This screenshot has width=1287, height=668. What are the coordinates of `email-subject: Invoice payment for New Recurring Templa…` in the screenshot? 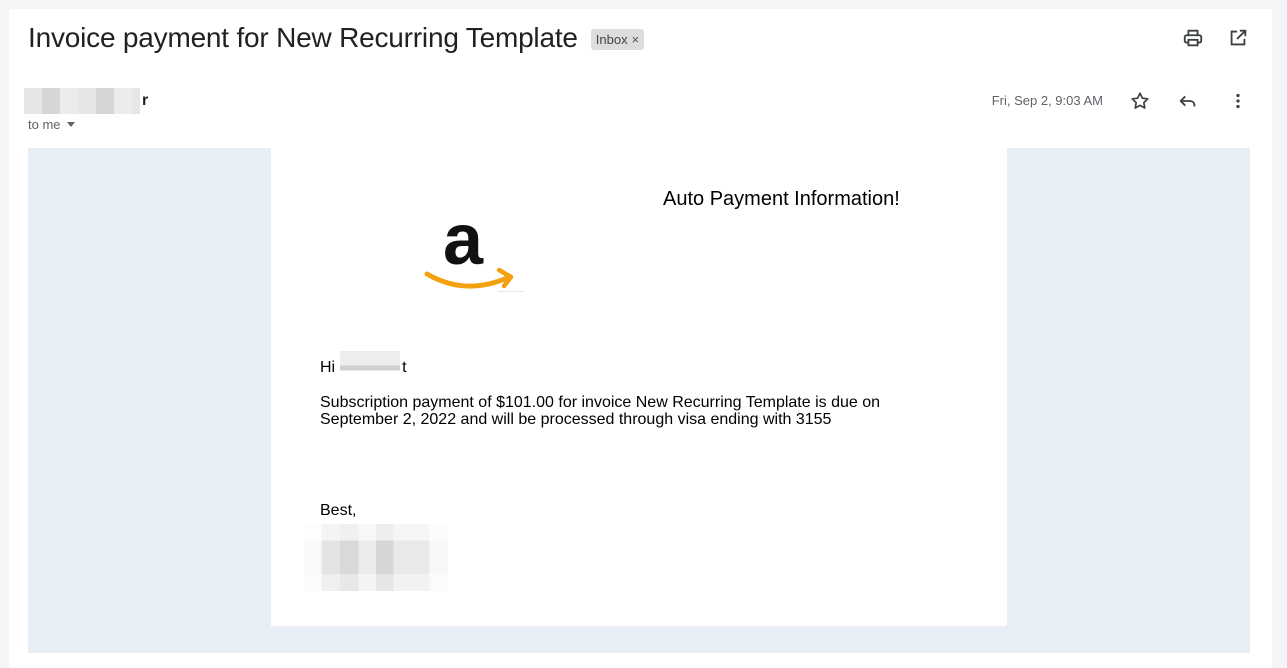 It's located at (303, 37).